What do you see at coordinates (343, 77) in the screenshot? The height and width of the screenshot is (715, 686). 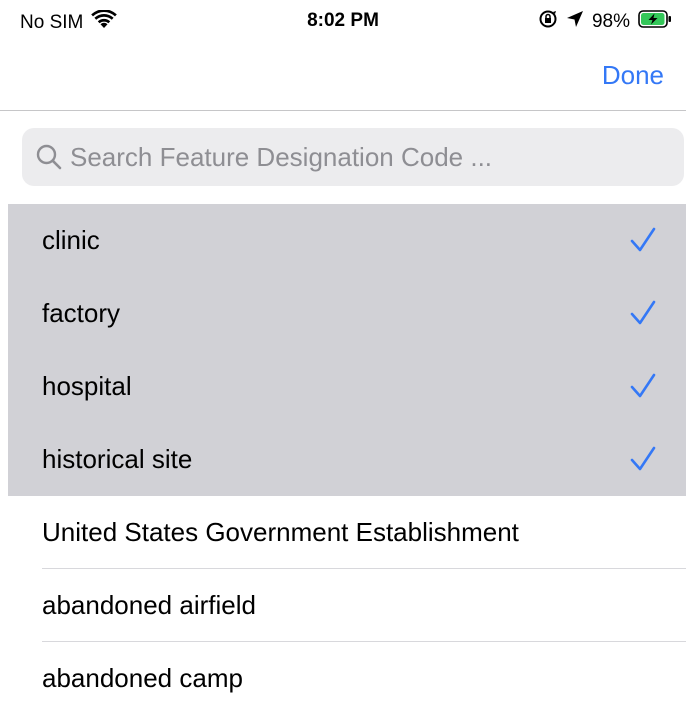 I see `nav-bar: Done` at bounding box center [343, 77].